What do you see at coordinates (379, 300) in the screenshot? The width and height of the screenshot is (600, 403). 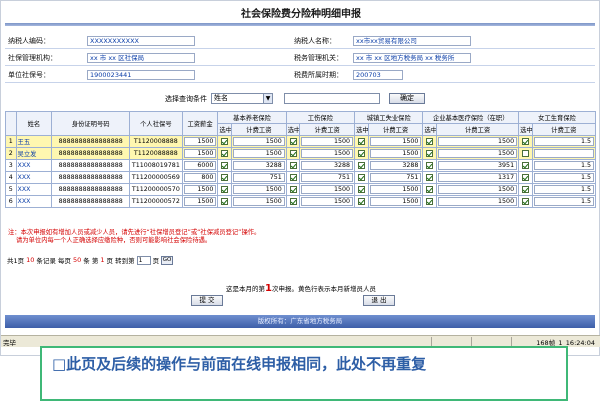 I see `exit-button: 退 出` at bounding box center [379, 300].